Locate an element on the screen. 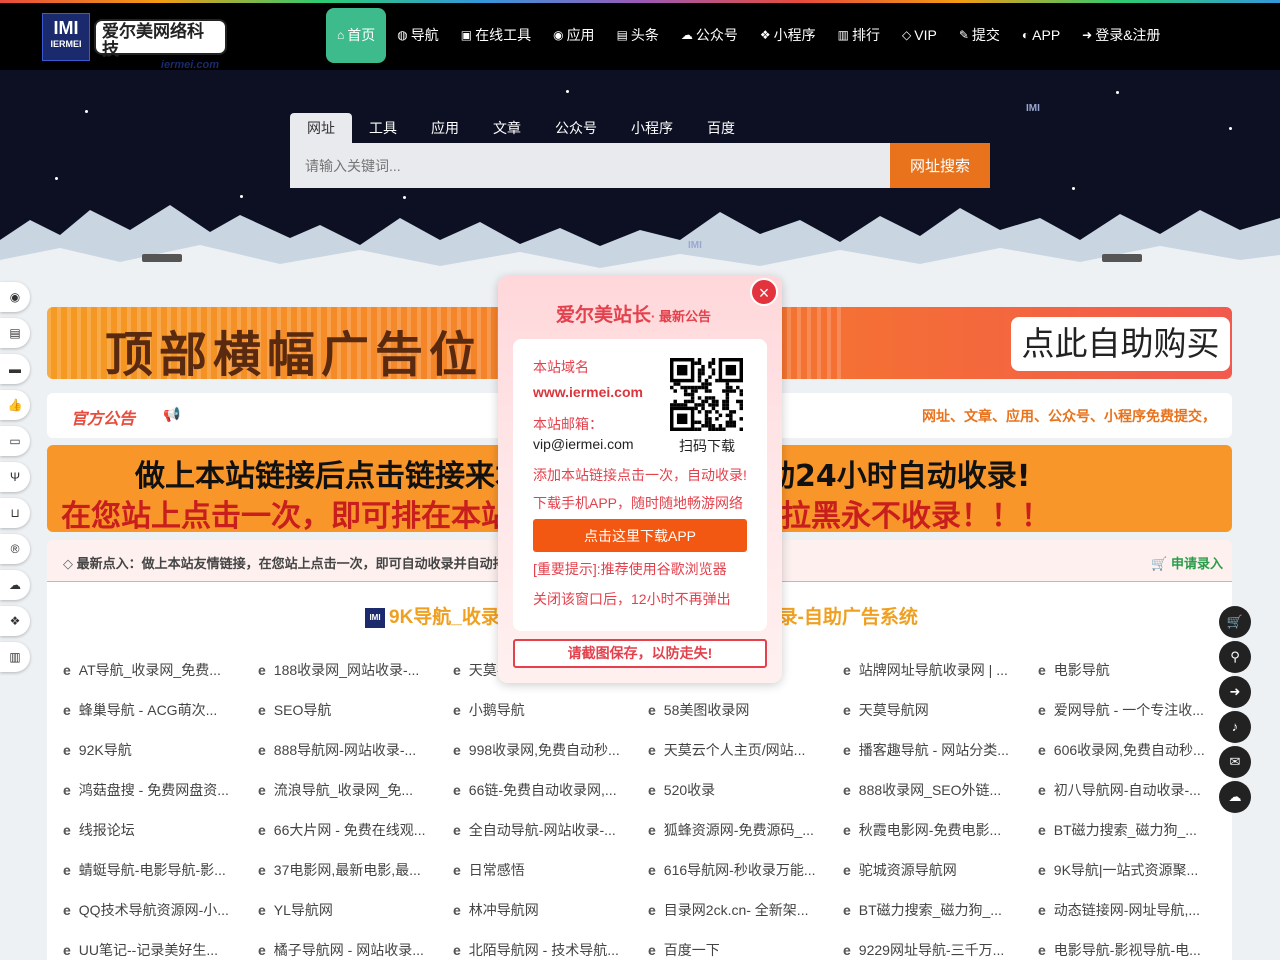 This screenshot has height=960, width=1280. nav-item-9: ✎ 提交 is located at coordinates (979, 35).